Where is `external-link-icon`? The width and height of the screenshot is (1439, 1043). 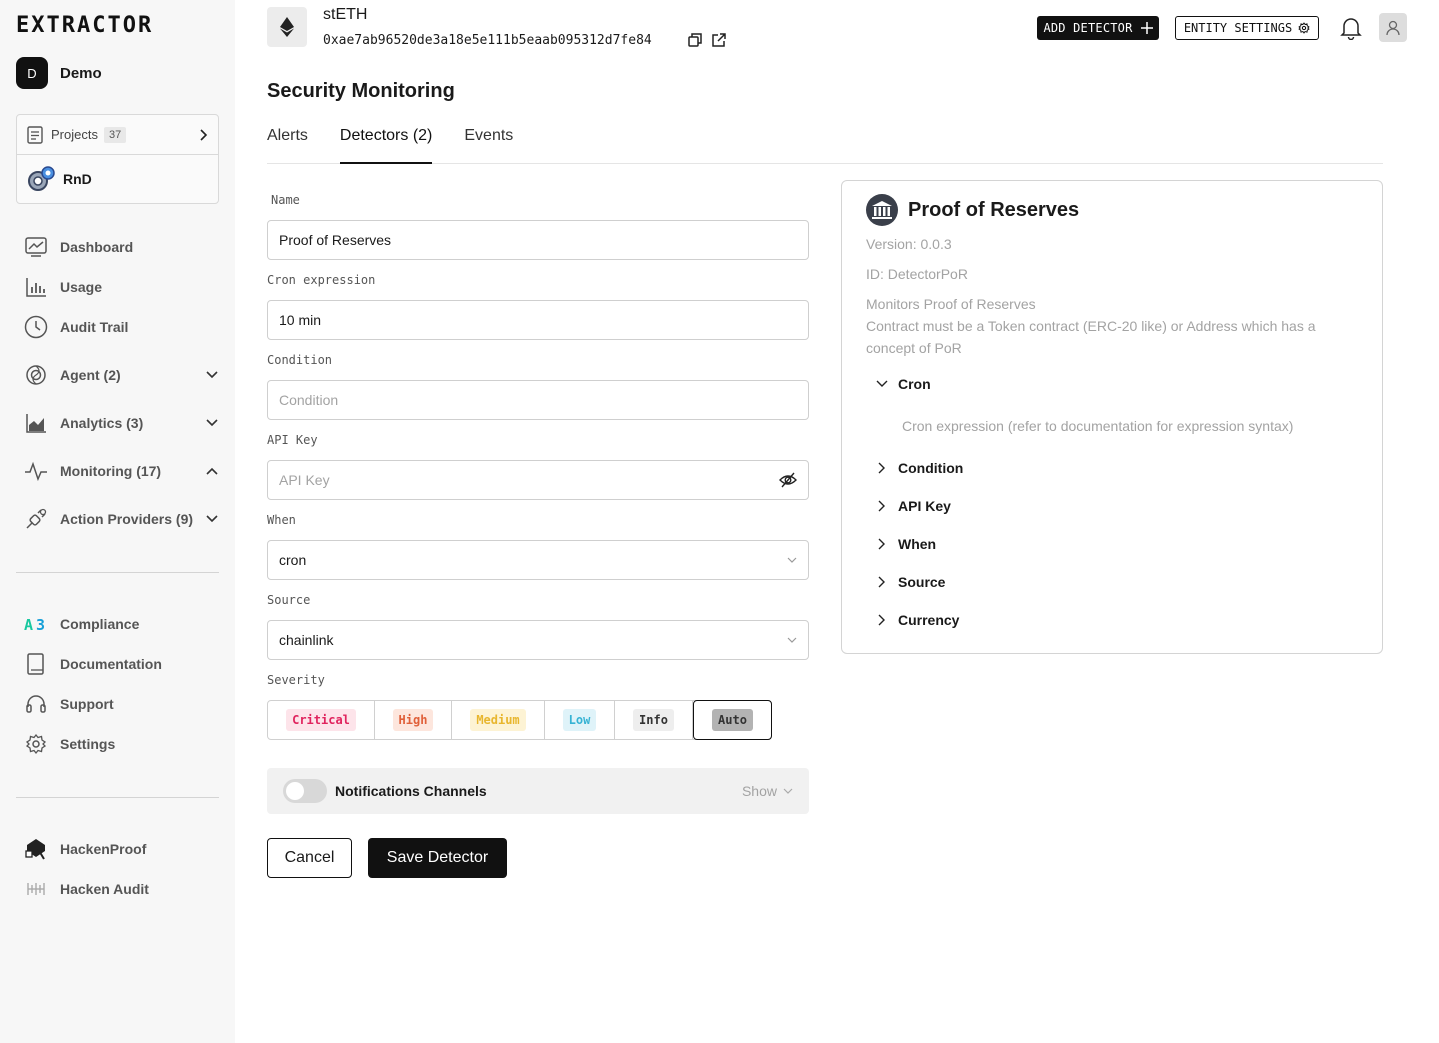 external-link-icon is located at coordinates (719, 40).